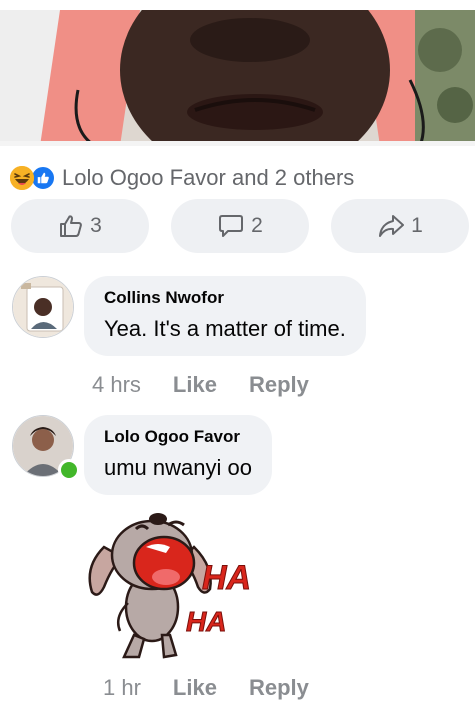  Describe the element at coordinates (208, 178) in the screenshot. I see `reactors-summary-text: Lolo Ogoo Favor and 2 others` at that location.